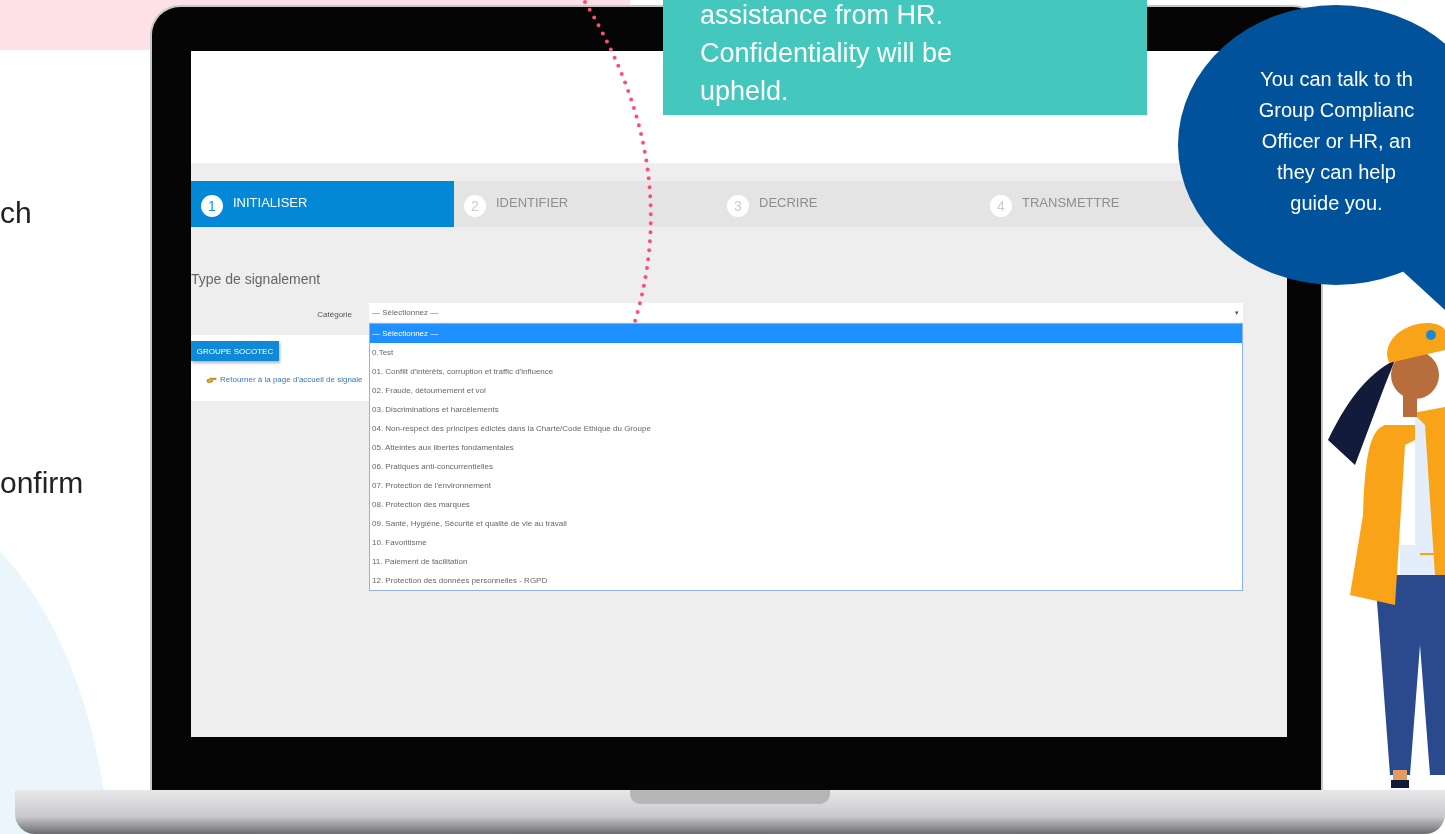 This screenshot has width=1445, height=834. I want to click on speech-bubble-text: You can talk to th Group Complianc Officer or HR, an they can help guide you., so click(1336, 141).